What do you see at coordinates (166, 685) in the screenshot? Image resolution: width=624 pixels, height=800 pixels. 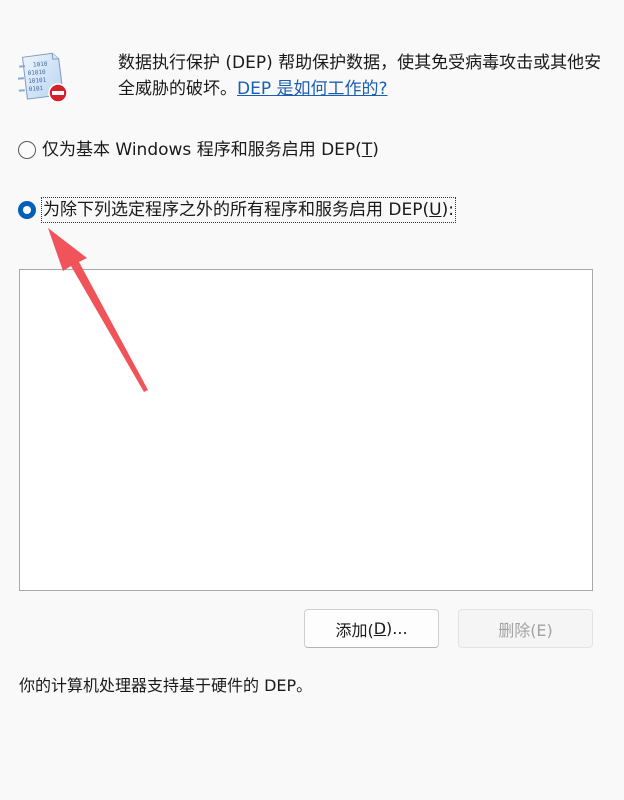 I see `hardware-dep-status: 你的计算机处理器支持基于硬件的 DEP。` at bounding box center [166, 685].